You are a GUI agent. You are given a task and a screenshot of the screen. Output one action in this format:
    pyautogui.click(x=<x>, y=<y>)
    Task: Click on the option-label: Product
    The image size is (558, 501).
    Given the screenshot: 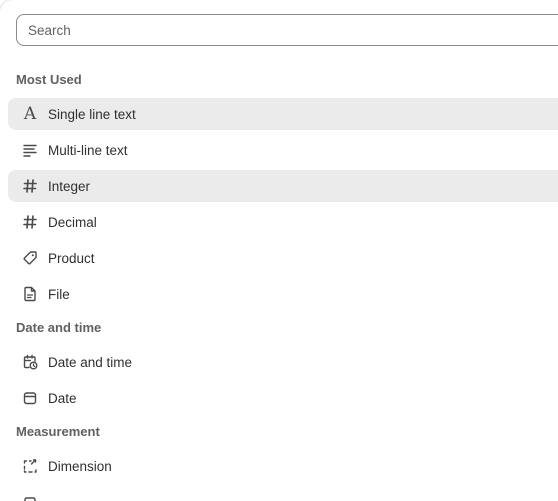 What is the action you would take?
    pyautogui.click(x=71, y=258)
    